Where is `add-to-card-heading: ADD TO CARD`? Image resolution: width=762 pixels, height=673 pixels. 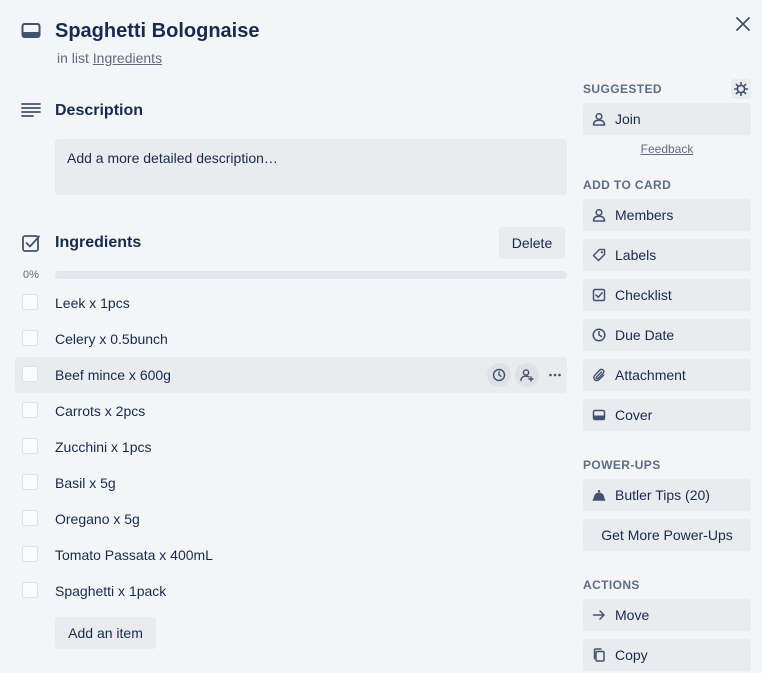 add-to-card-heading: ADD TO CARD is located at coordinates (627, 185).